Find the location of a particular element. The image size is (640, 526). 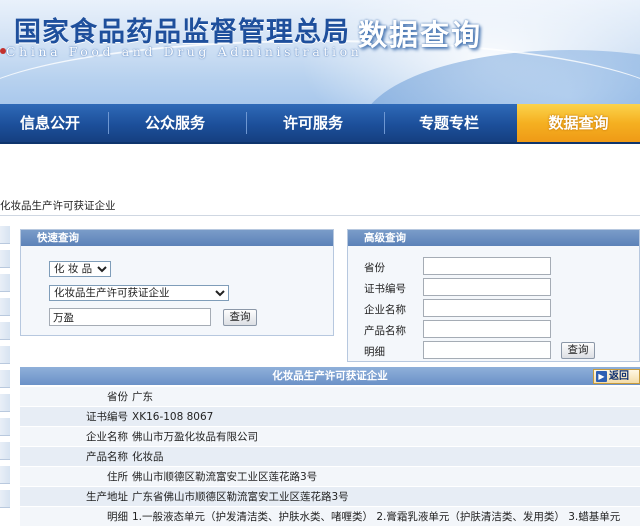

result-row-production-address: 生产地址 广东省佛山市顺德区勒流富安工业区莲花路3号 is located at coordinates (330, 497).